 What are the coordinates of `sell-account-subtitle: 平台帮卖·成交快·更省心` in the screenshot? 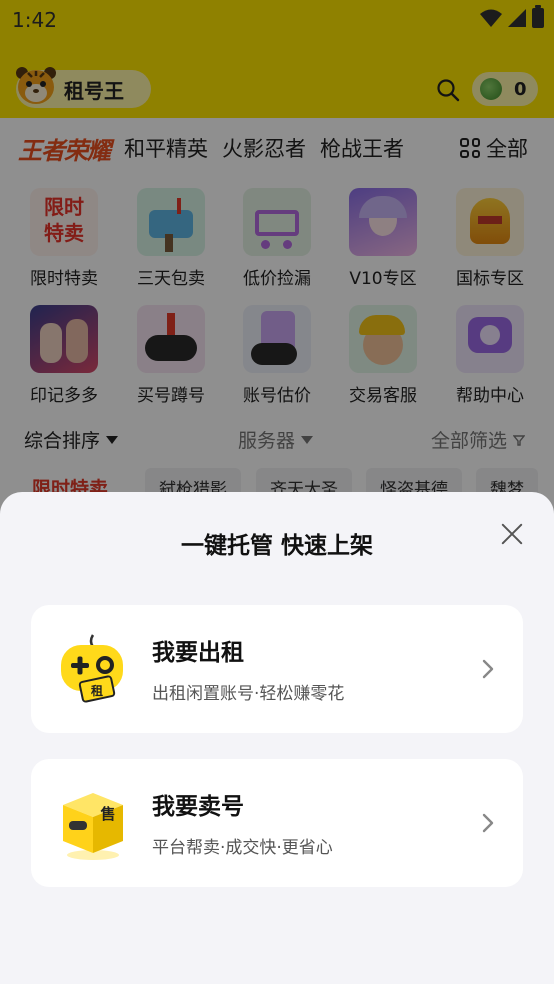 It's located at (242, 848).